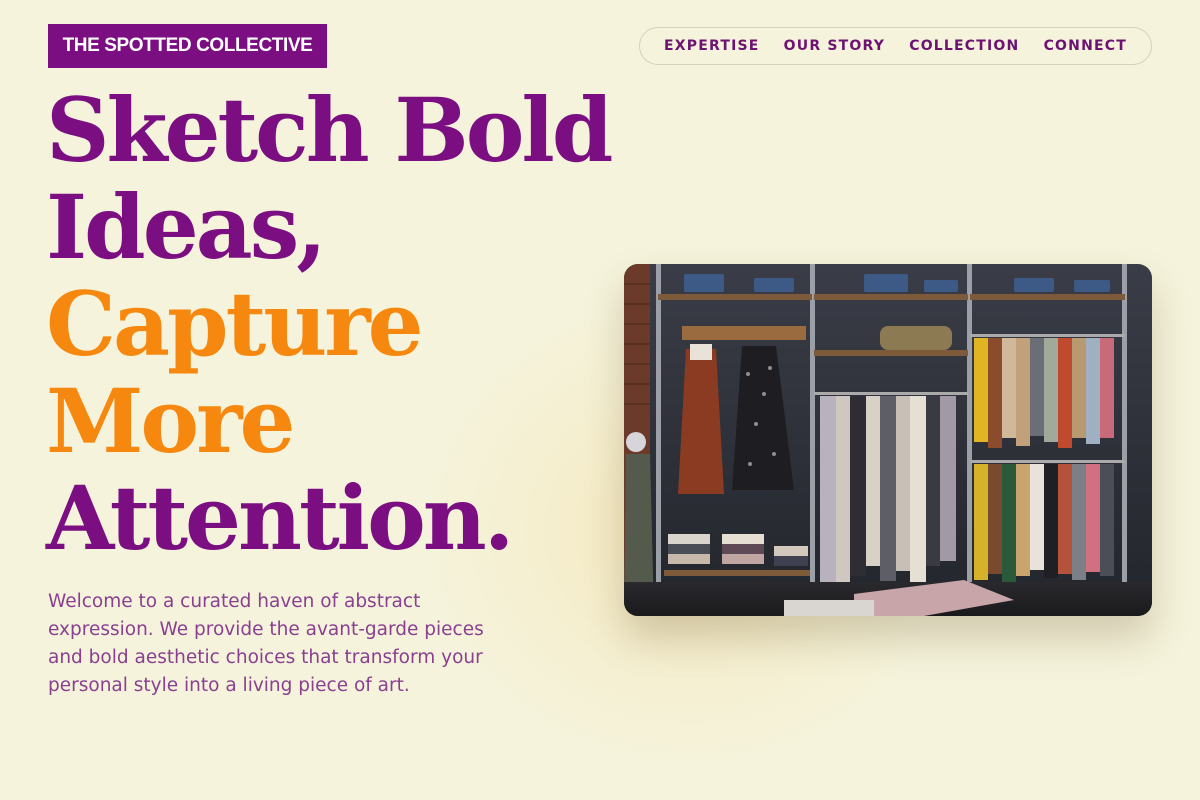  What do you see at coordinates (329, 130) in the screenshot?
I see `headline-line-1: Sketch Bold` at bounding box center [329, 130].